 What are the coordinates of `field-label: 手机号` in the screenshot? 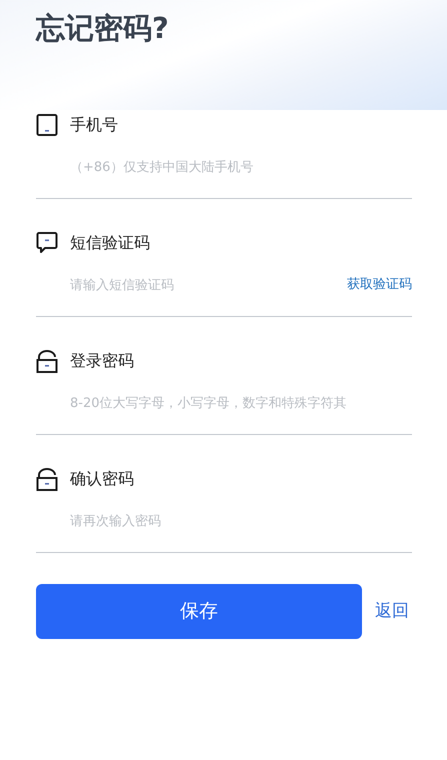 It's located at (94, 125).